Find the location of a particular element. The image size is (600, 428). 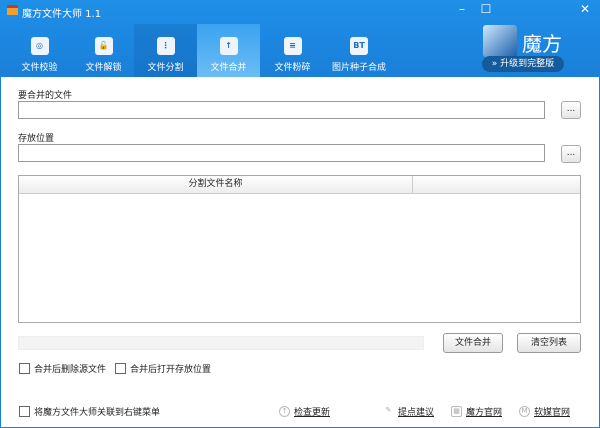

link-text: 检查更新 is located at coordinates (312, 411).